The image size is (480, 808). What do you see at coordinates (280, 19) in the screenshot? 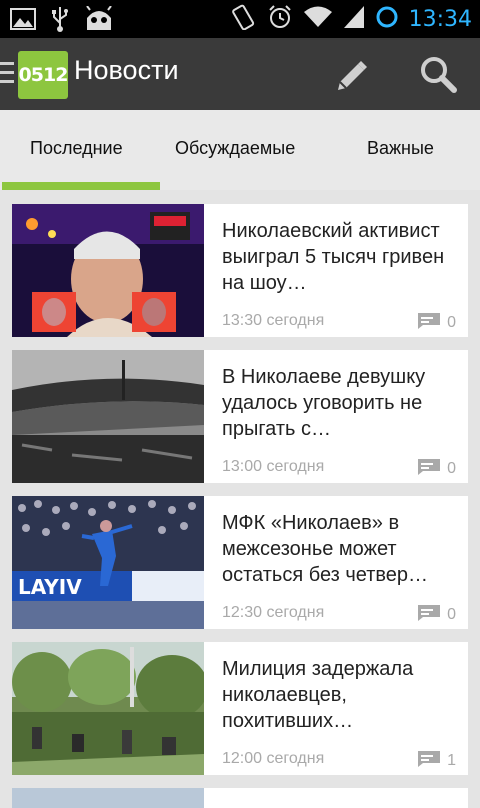
I see `alarm-icon` at bounding box center [280, 19].